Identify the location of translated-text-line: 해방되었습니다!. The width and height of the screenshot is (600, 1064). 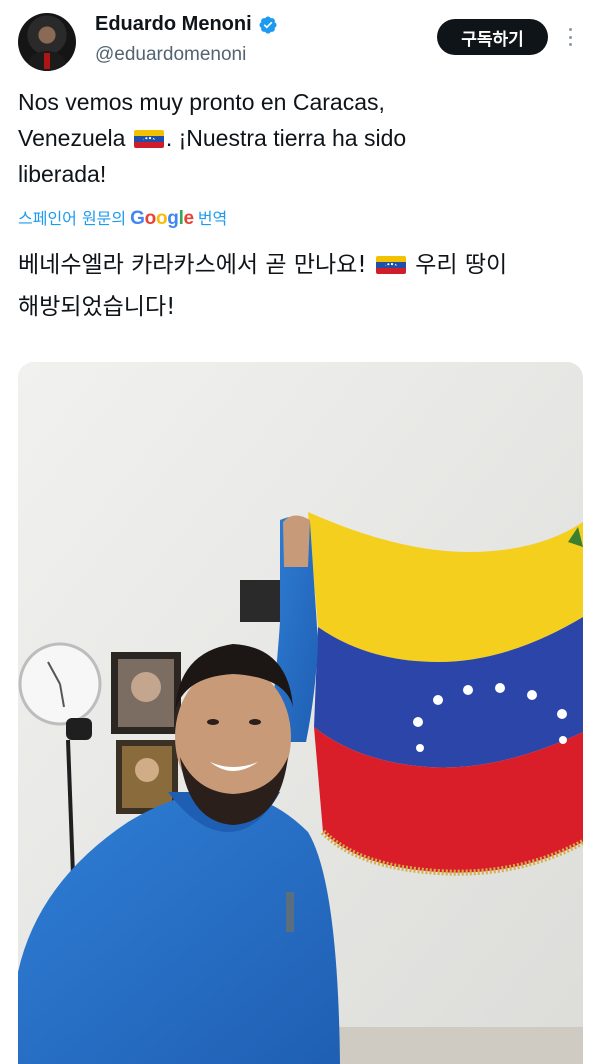
(97, 307).